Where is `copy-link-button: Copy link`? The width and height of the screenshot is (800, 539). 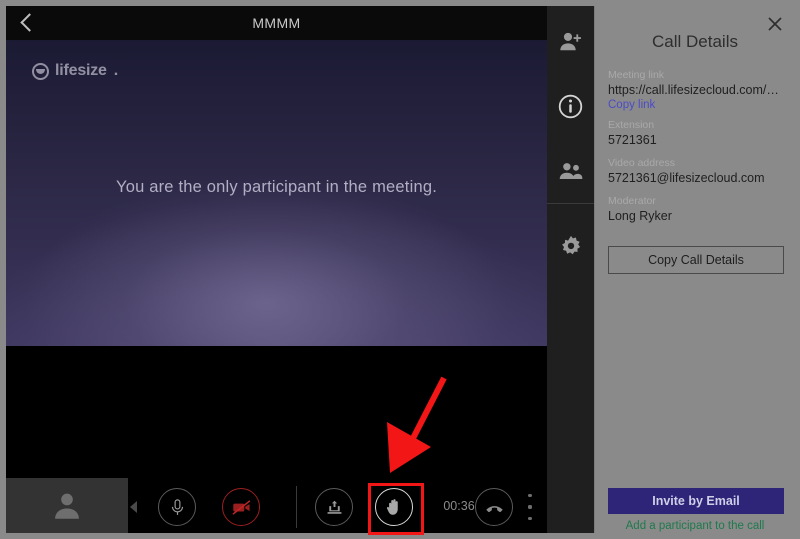 copy-link-button: Copy link is located at coordinates (696, 105).